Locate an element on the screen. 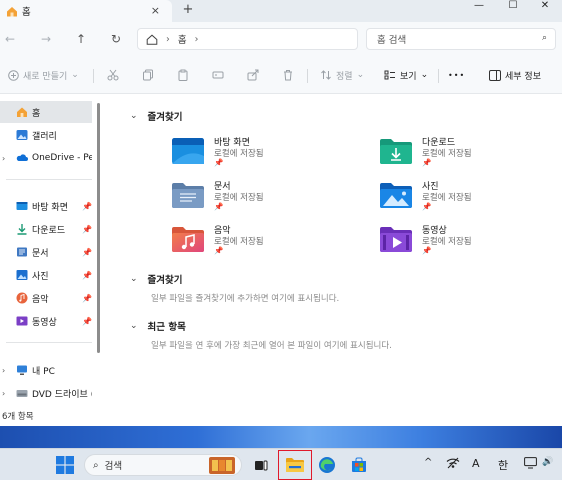 Image resolution: width=562 pixels, height=480 pixels. sidebar-item-this-pc: › 내 PC is located at coordinates (46, 370).